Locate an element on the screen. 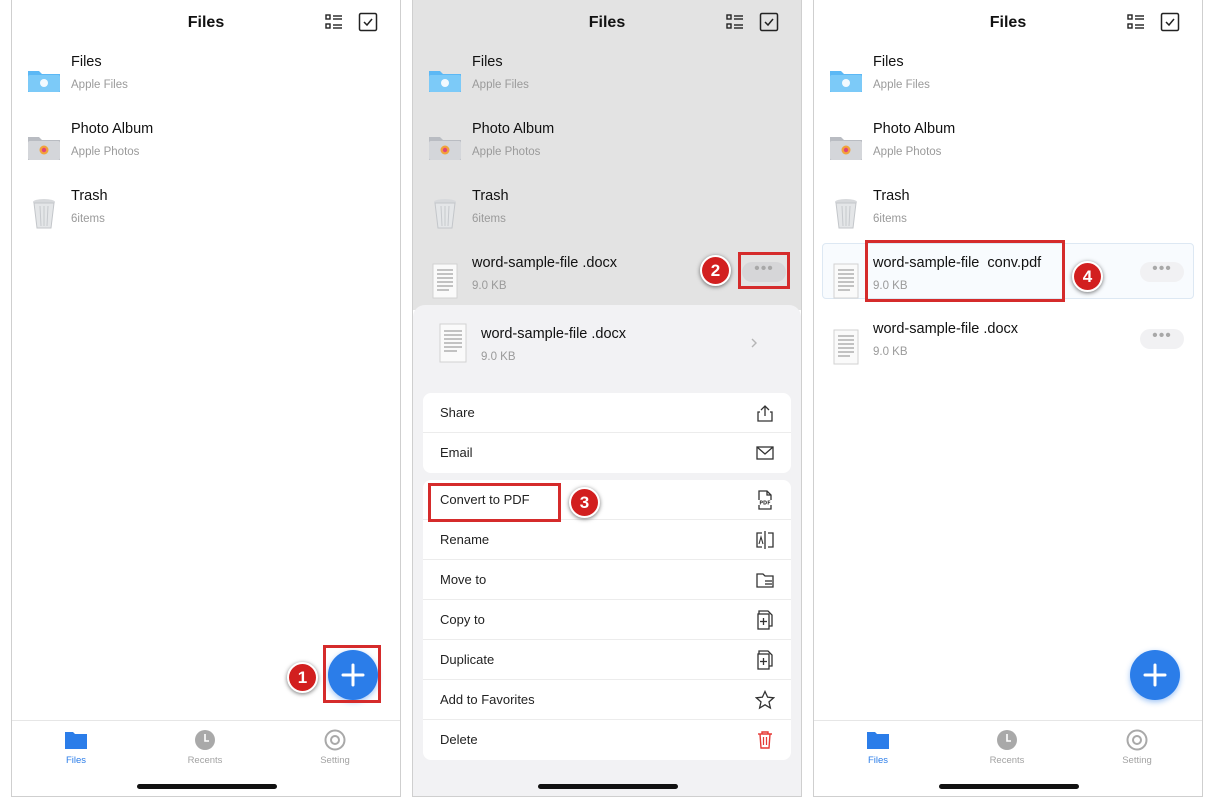  menu-item-email: Email is located at coordinates (607, 453).